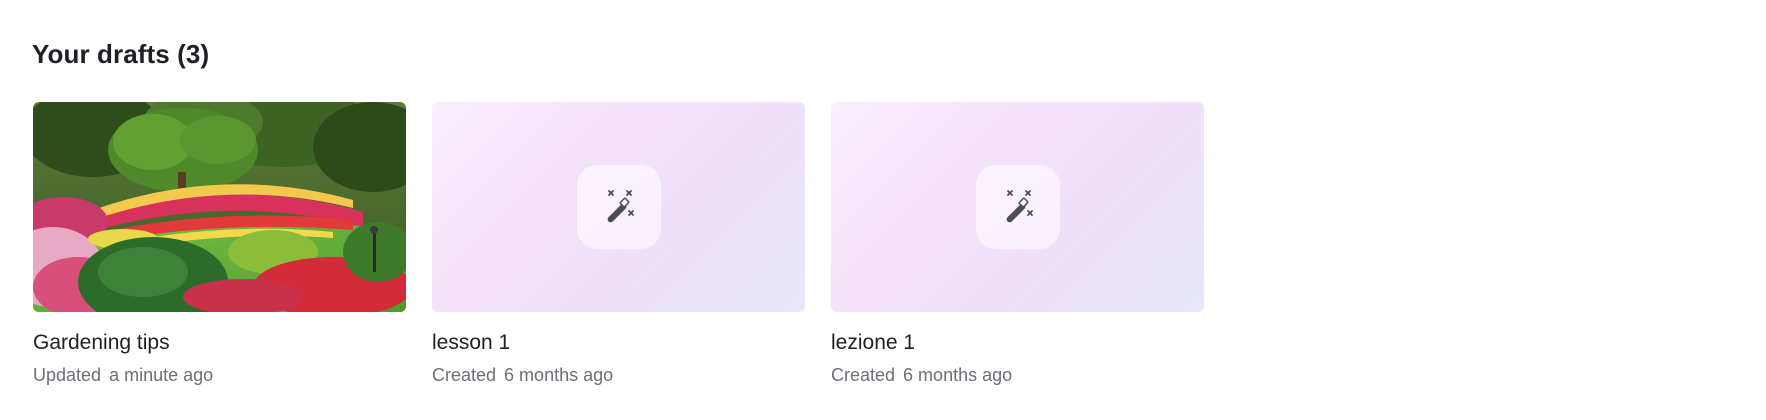 This screenshot has width=1766, height=420. What do you see at coordinates (219, 343) in the screenshot?
I see `draft-title: Gardening tips` at bounding box center [219, 343].